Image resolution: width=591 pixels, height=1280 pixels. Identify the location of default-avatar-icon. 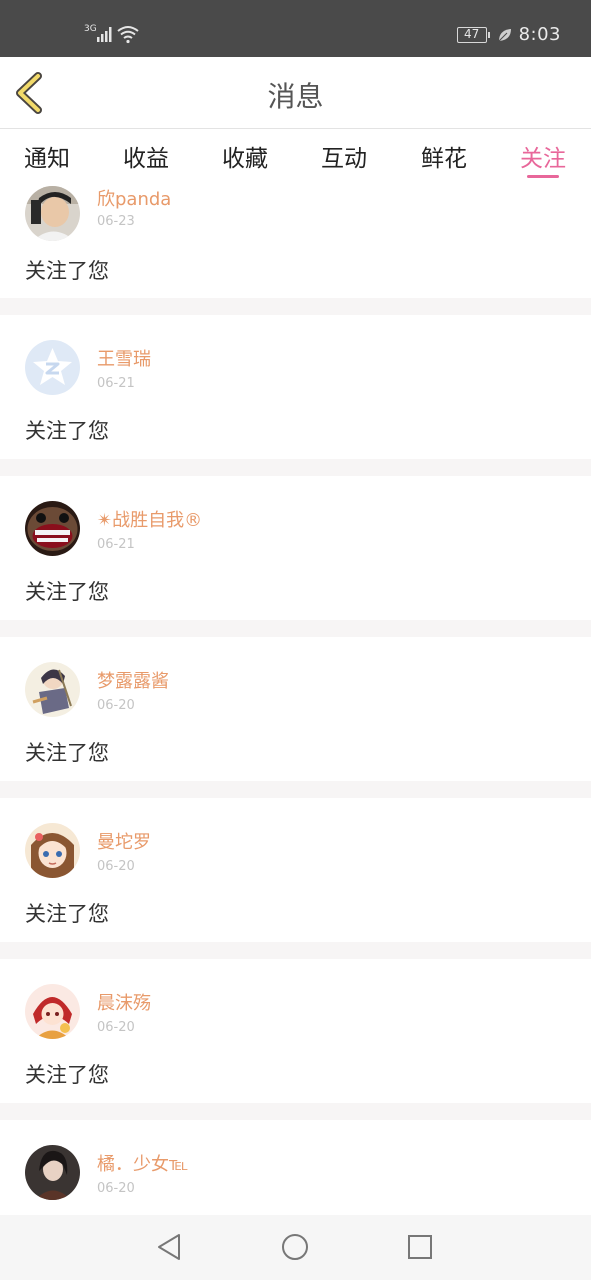
(52, 367).